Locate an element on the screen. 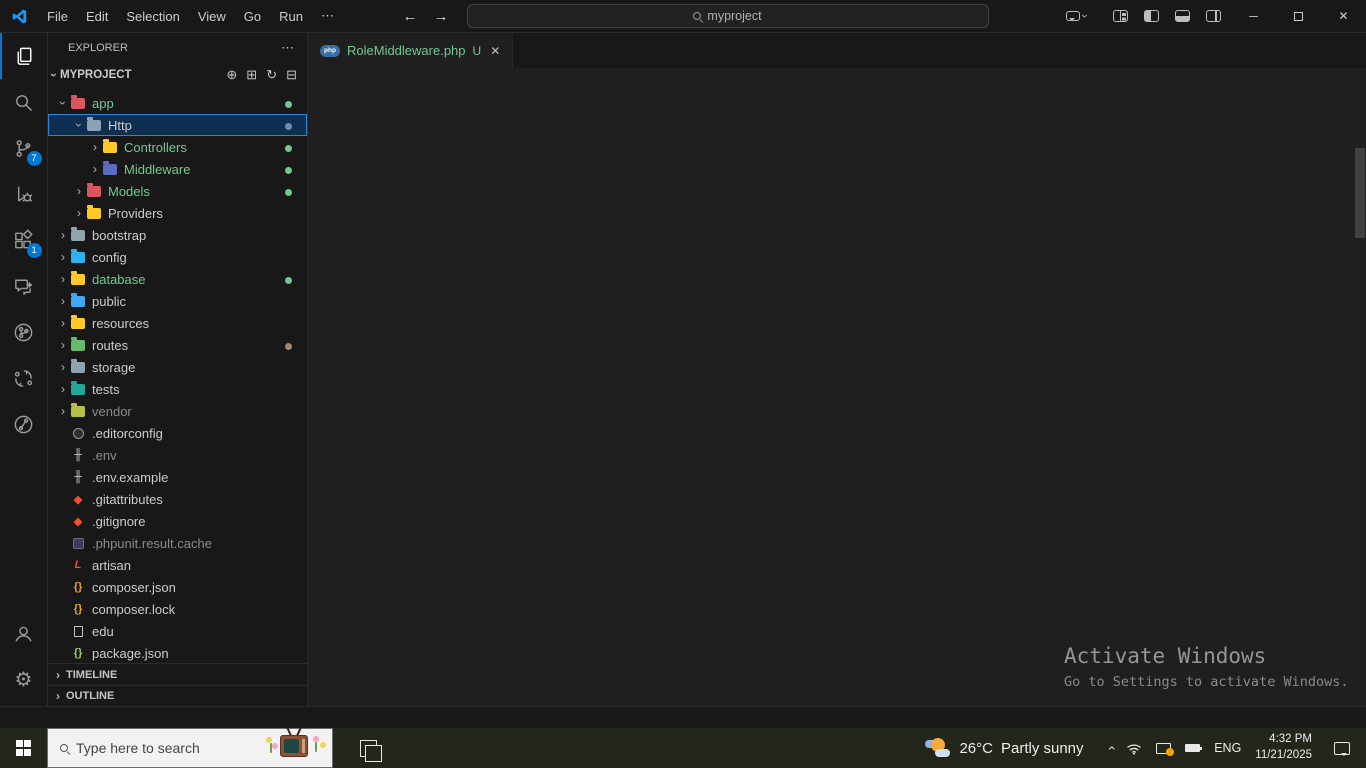  tree-item-label: .env is located at coordinates (104, 455).